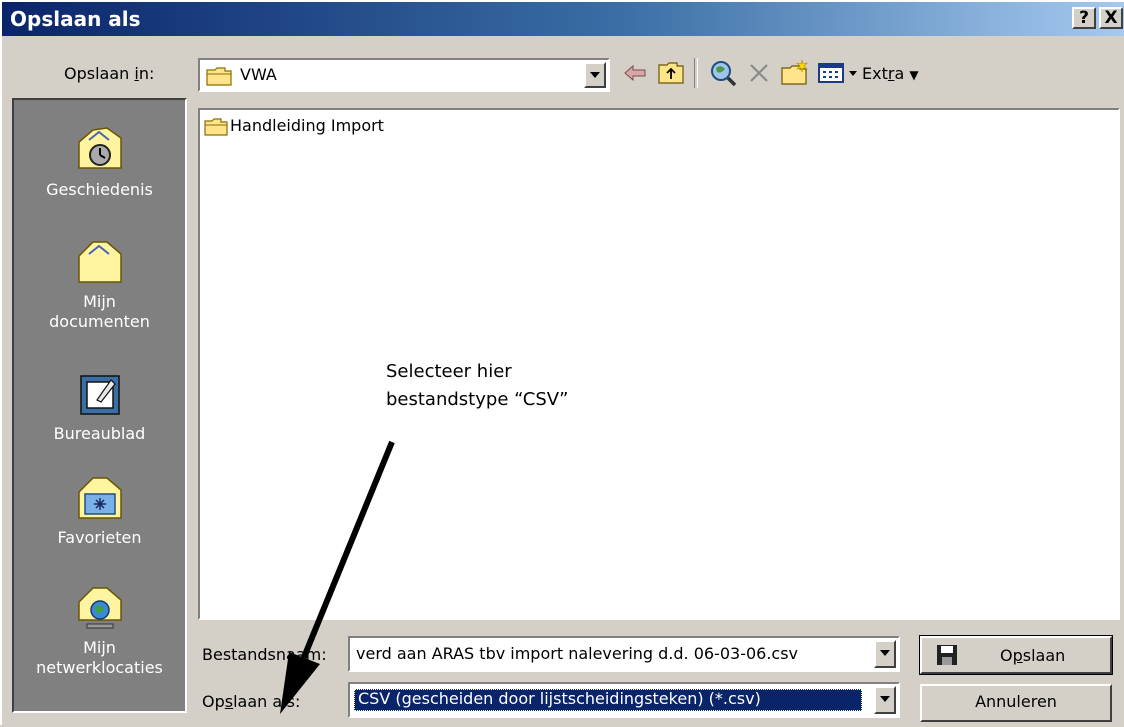 Image resolution: width=1124 pixels, height=727 pixels. I want to click on toolbar-separator, so click(696, 73).